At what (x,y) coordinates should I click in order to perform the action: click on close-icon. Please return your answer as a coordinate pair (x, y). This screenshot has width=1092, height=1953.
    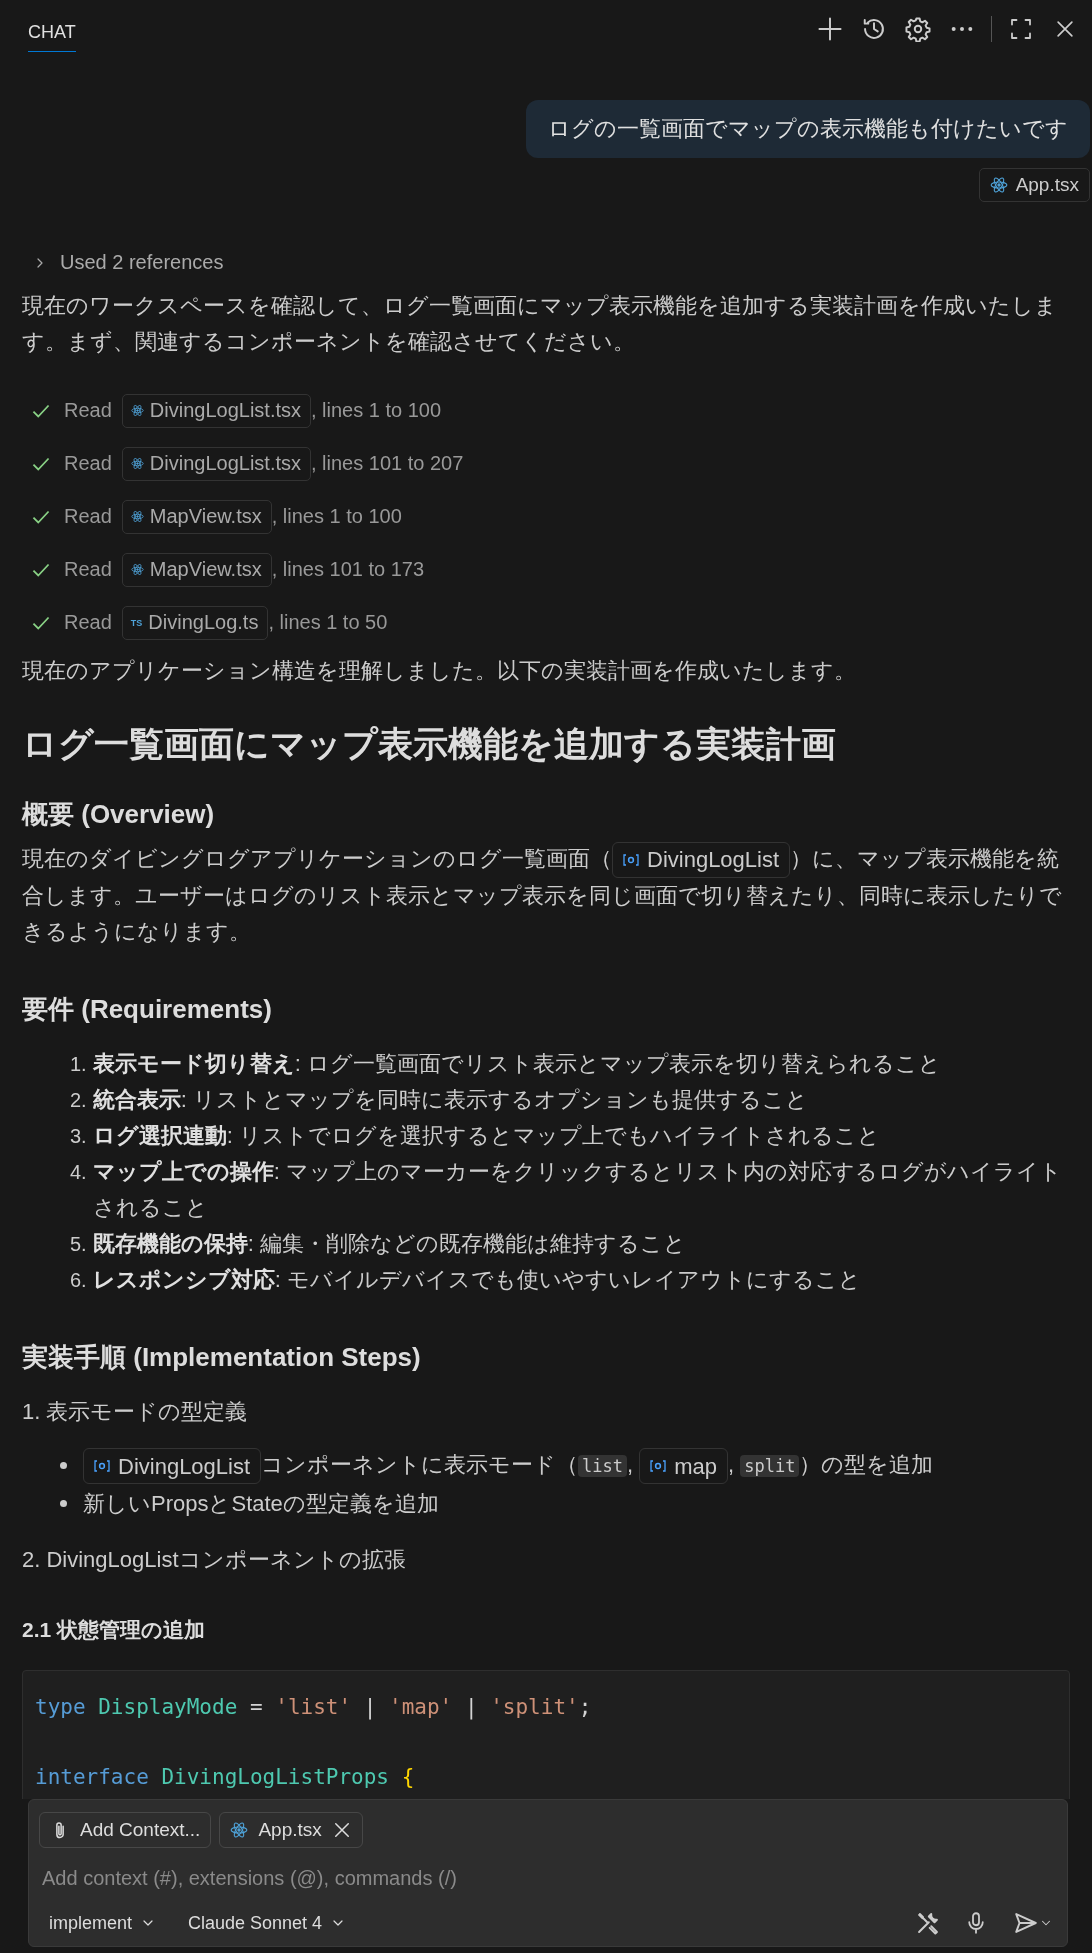
    Looking at the image, I should click on (1065, 29).